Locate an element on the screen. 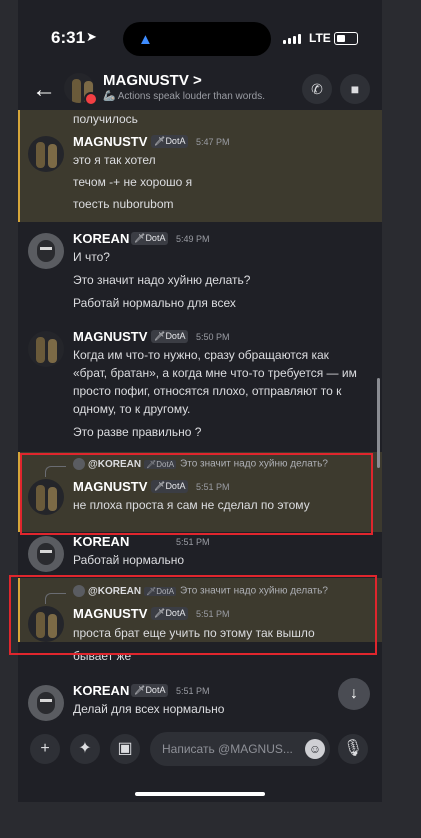  message-line: Делай для всех нормально is located at coordinates (149, 709).